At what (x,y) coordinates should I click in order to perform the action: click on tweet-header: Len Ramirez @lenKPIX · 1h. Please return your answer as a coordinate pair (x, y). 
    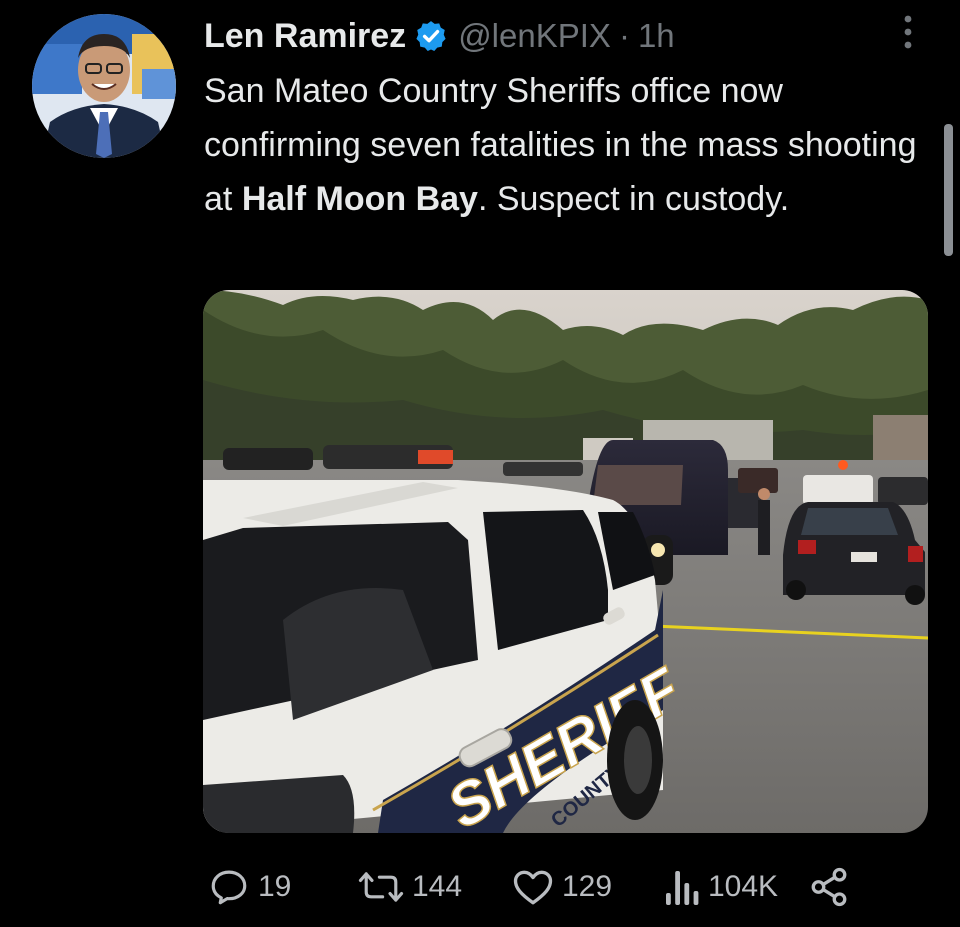
    Looking at the image, I should click on (439, 36).